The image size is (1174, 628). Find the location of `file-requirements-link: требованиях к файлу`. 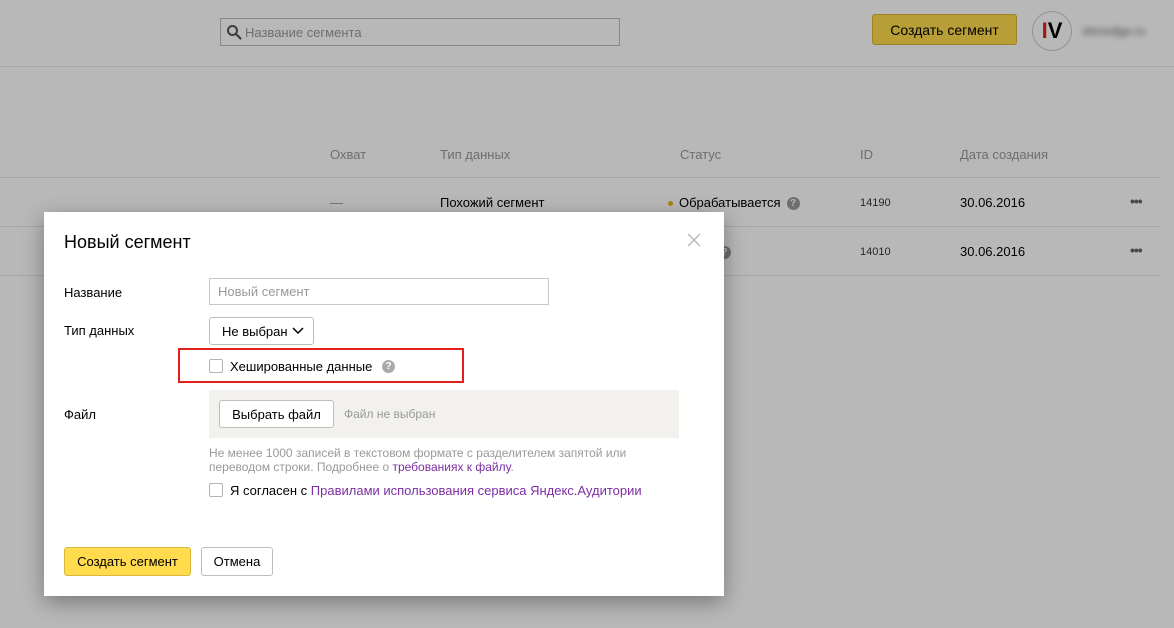

file-requirements-link: требованиях к файлу is located at coordinates (451, 467).